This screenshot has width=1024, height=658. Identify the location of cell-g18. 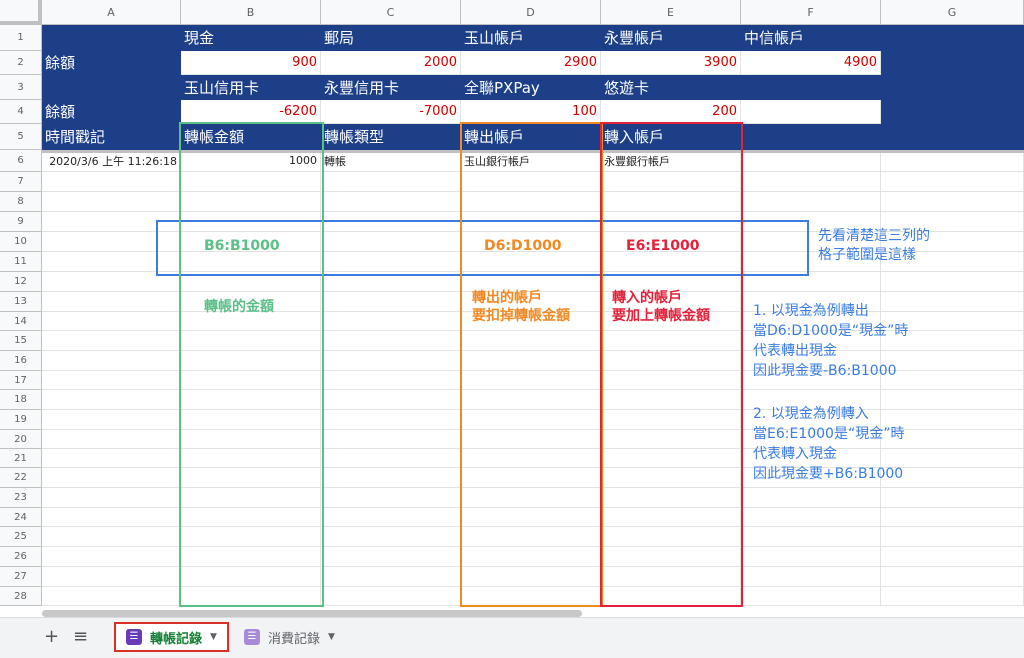
(952, 400).